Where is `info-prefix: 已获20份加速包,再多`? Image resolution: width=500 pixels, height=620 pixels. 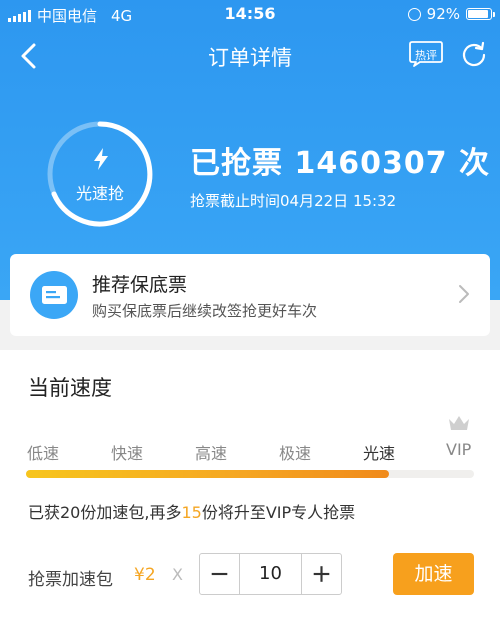
info-prefix: 已获20份加速包,再多 is located at coordinates (105, 512).